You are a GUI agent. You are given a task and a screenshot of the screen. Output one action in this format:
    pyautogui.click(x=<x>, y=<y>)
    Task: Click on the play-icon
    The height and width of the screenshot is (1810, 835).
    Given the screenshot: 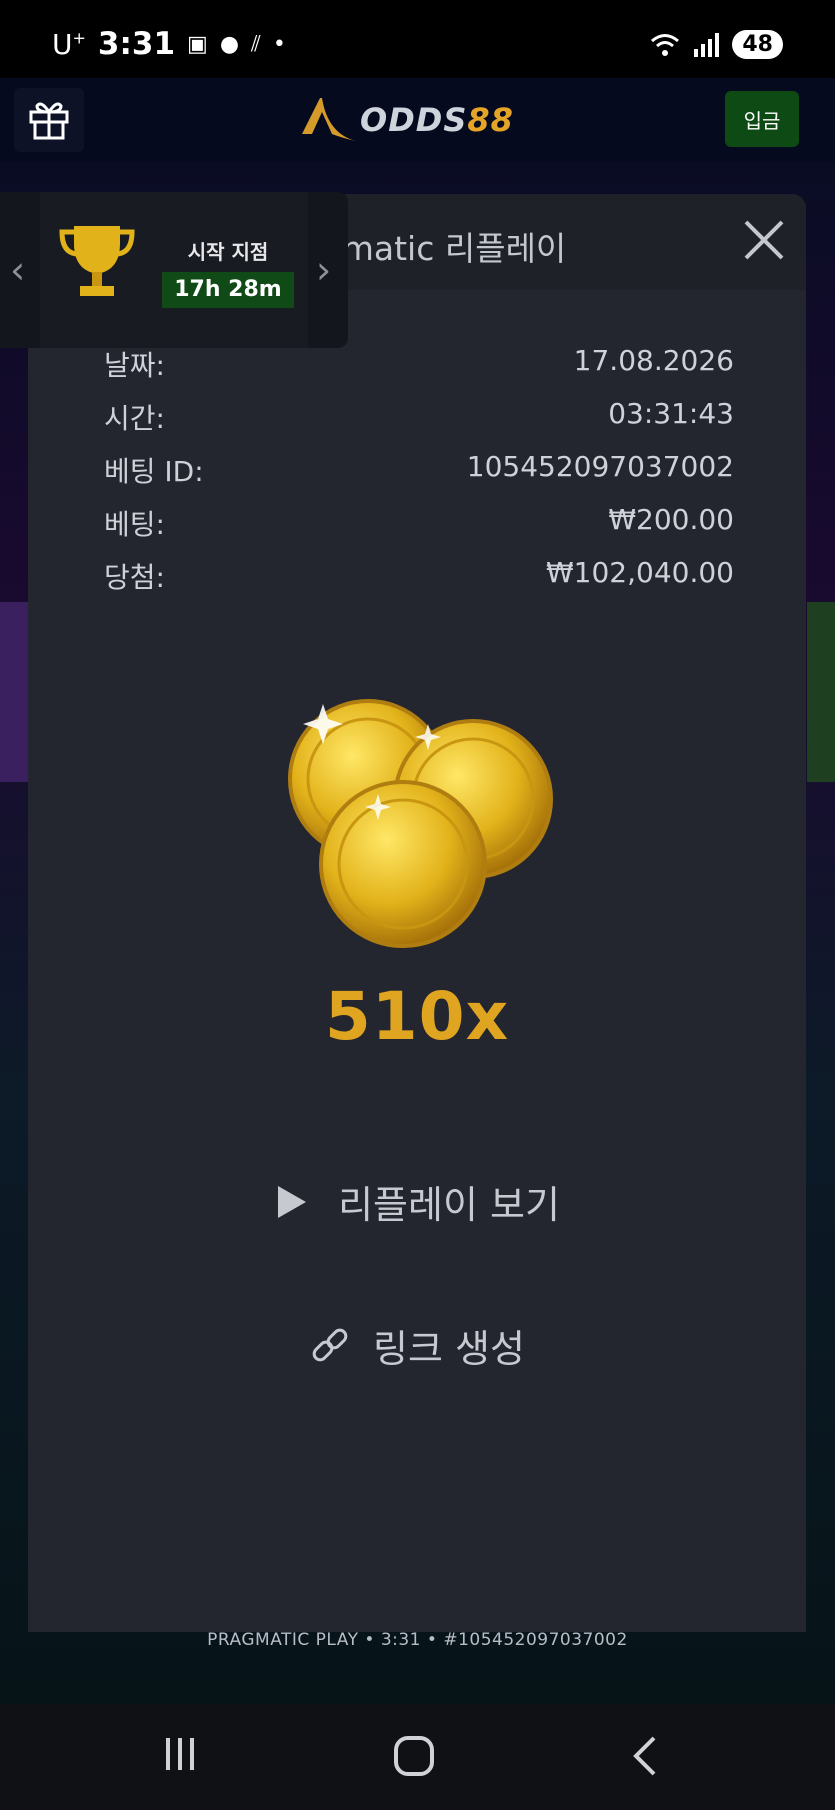 What is the action you would take?
    pyautogui.click(x=292, y=1201)
    